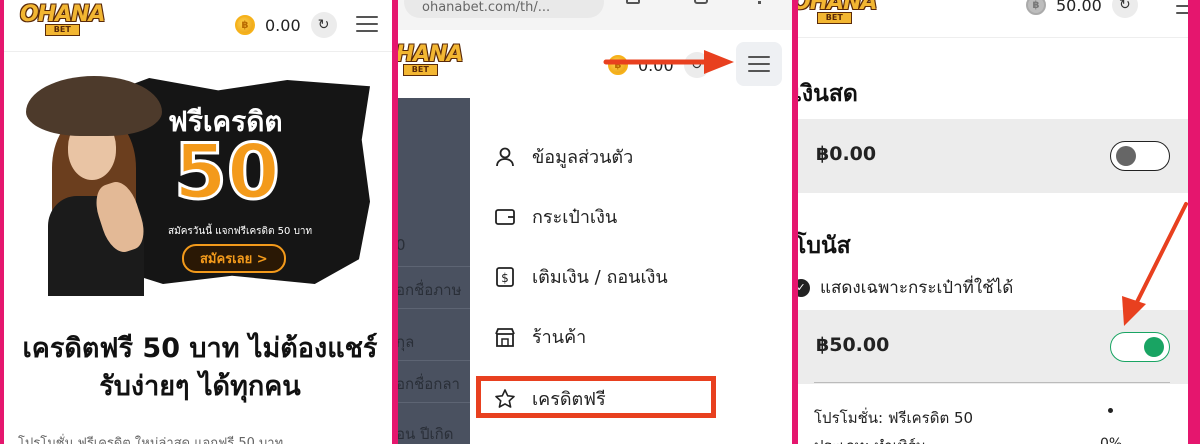  Describe the element at coordinates (853, 345) in the screenshot. I see `bonus-amount: ฿50.00` at that location.